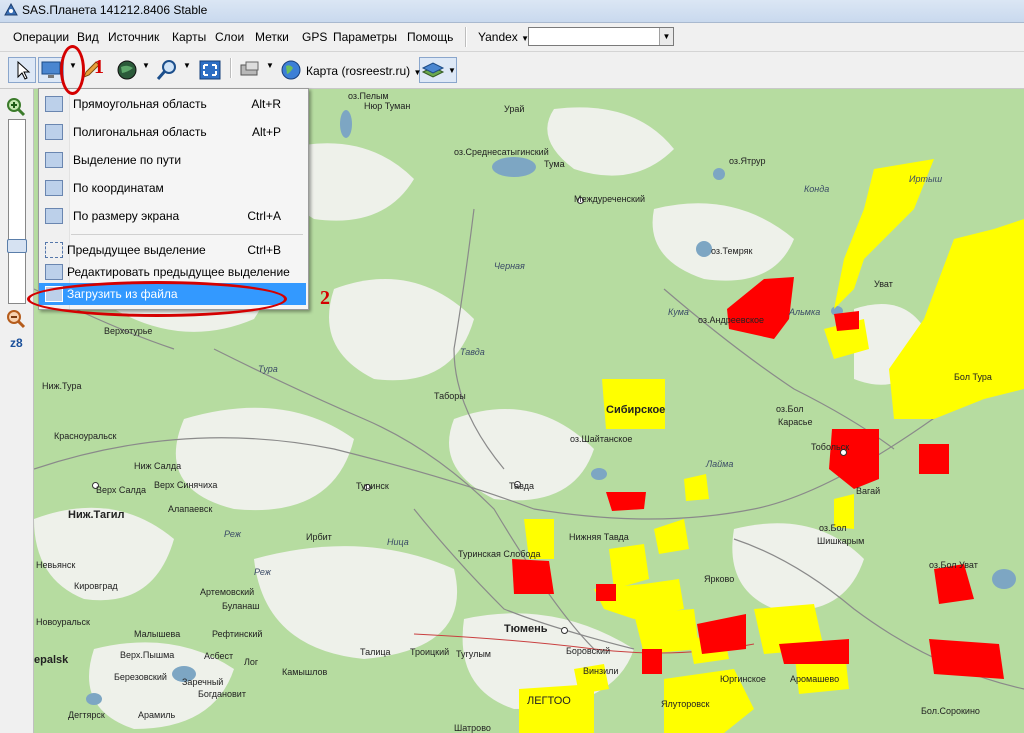  I want to click on fullscreen-icon, so click(210, 70).